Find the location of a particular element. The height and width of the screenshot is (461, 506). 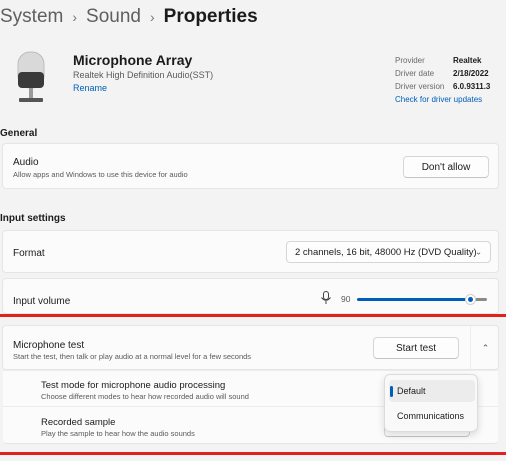

rename-link: Rename is located at coordinates (90, 88).